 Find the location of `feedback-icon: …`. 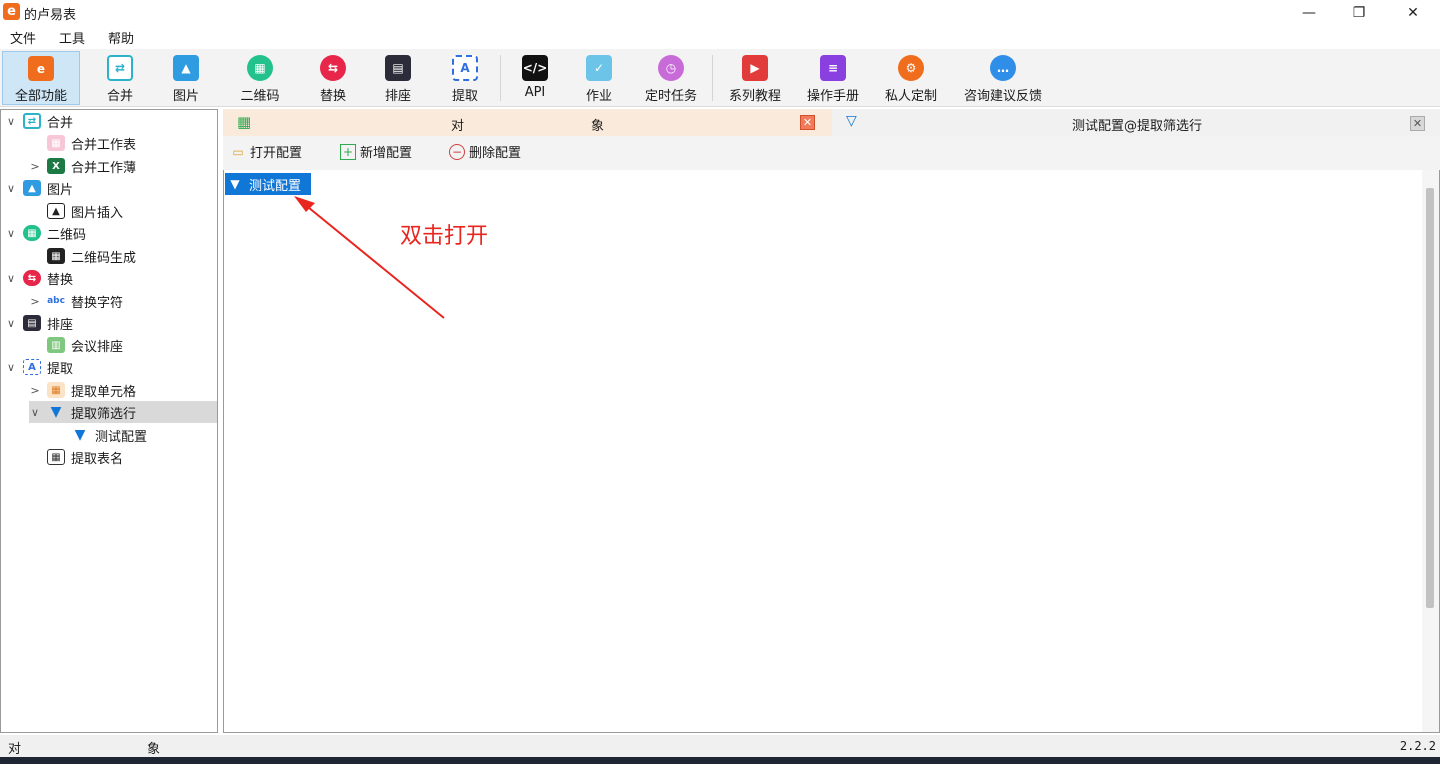

feedback-icon: … is located at coordinates (1003, 68).